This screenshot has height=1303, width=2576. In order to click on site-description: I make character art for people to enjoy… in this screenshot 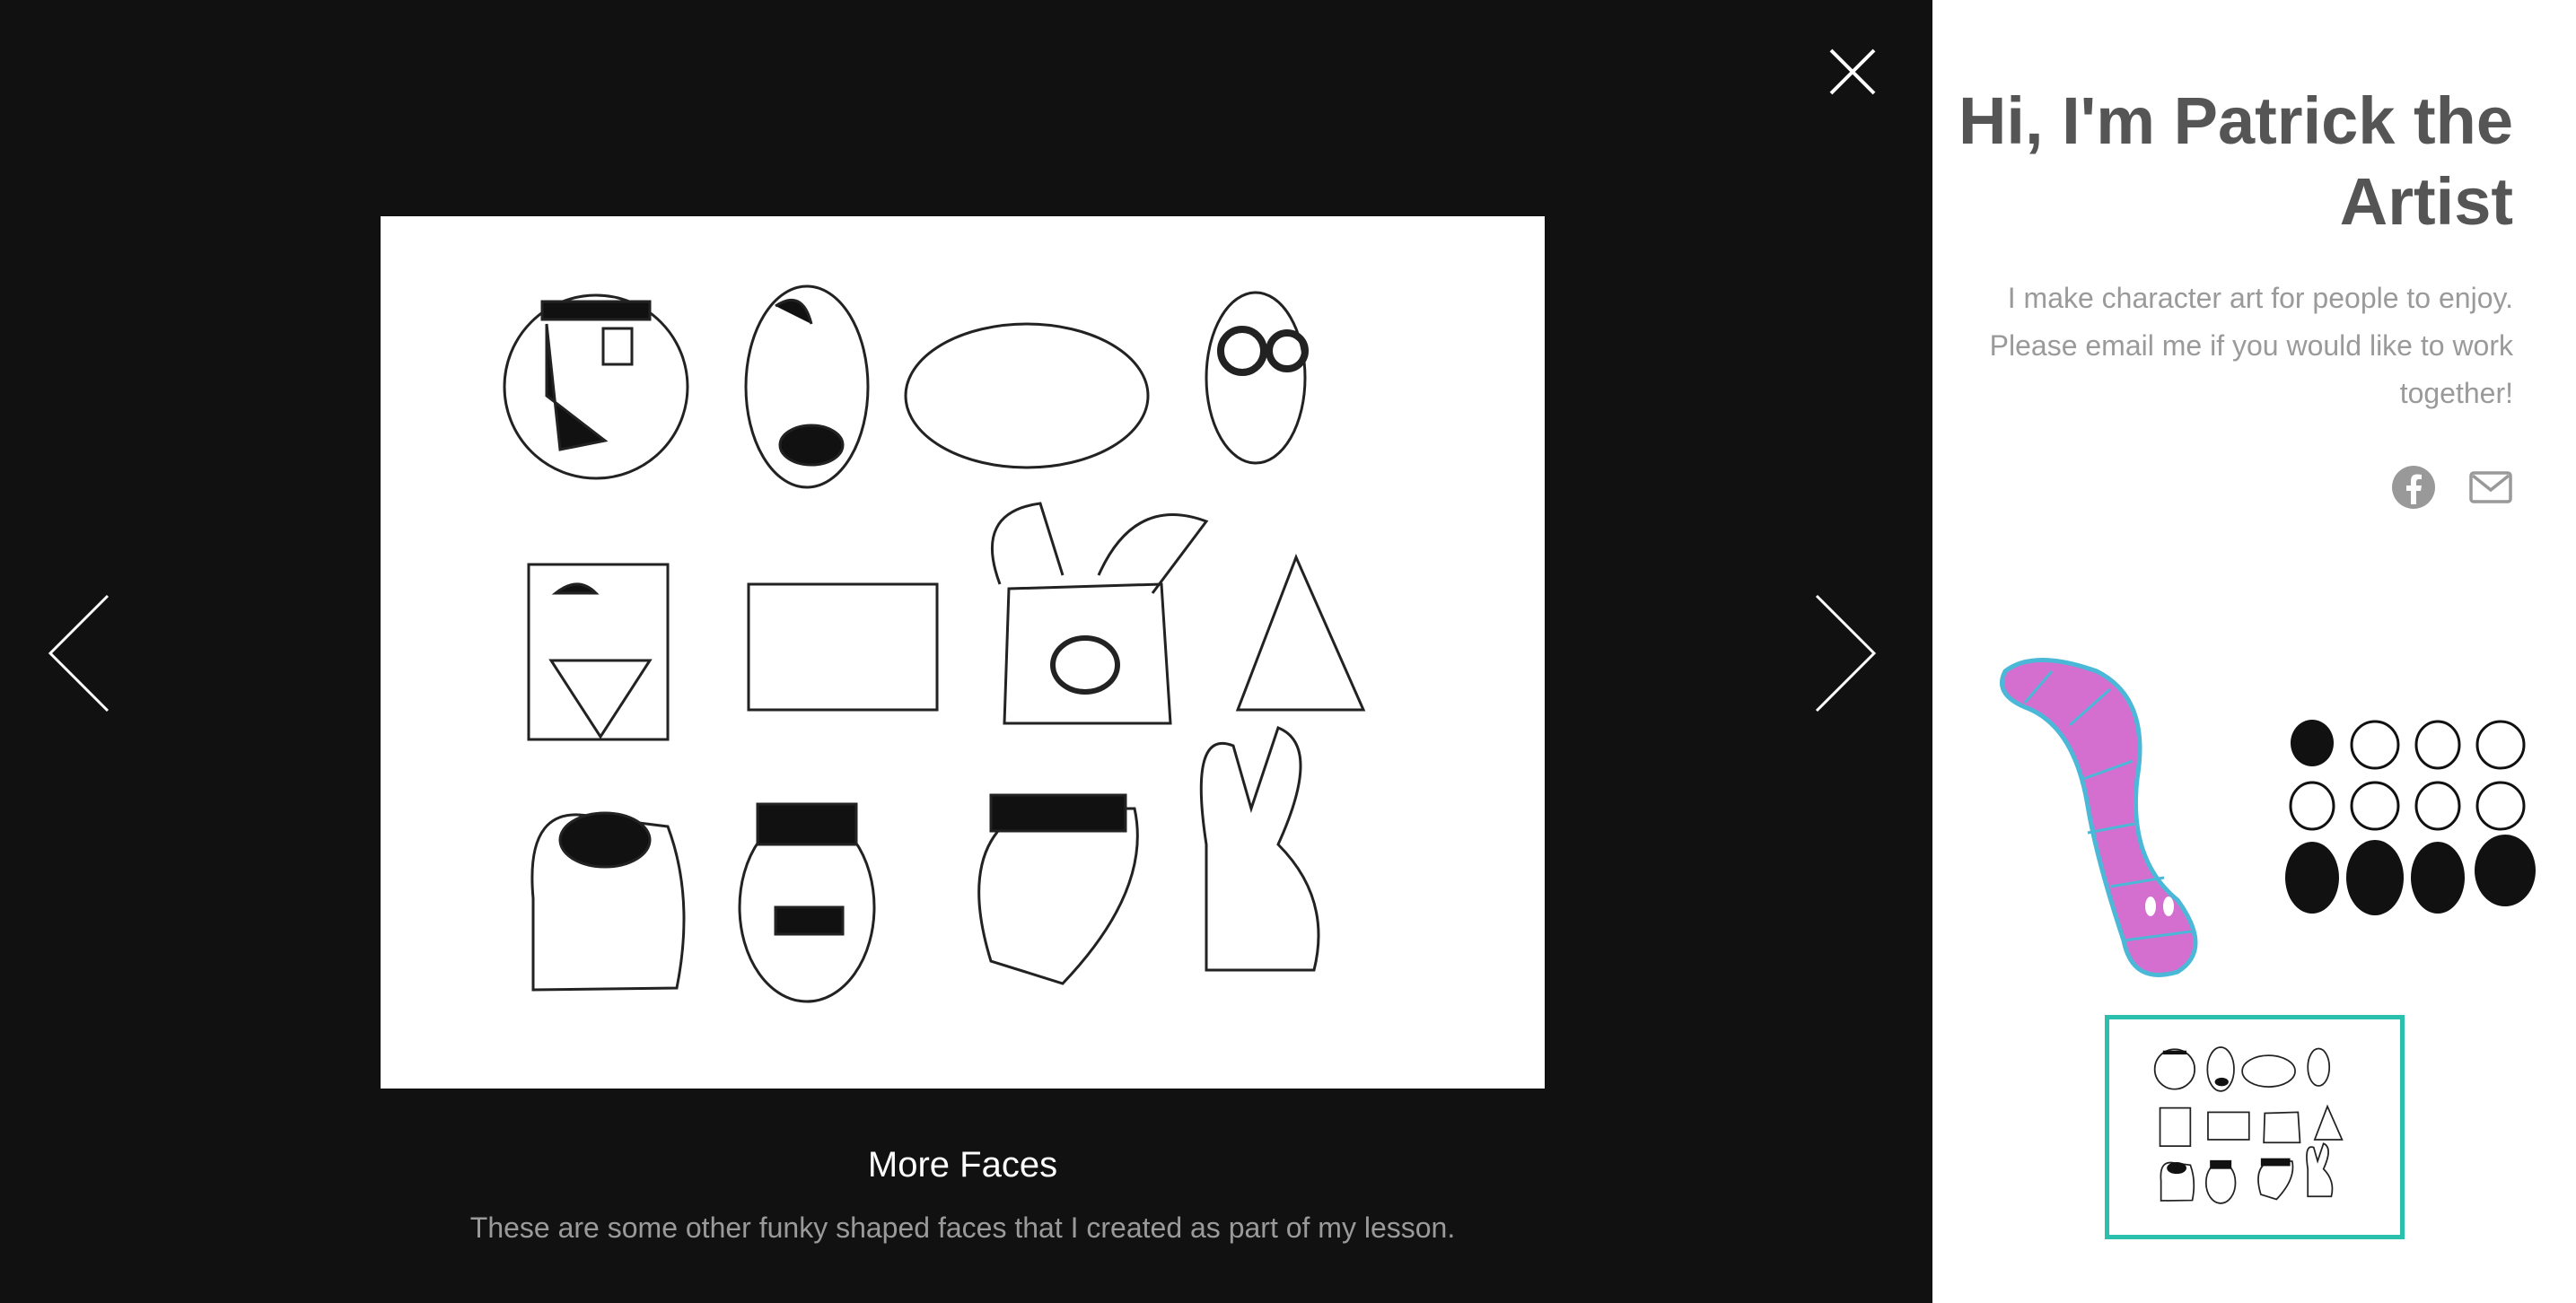, I will do `click(2251, 345)`.